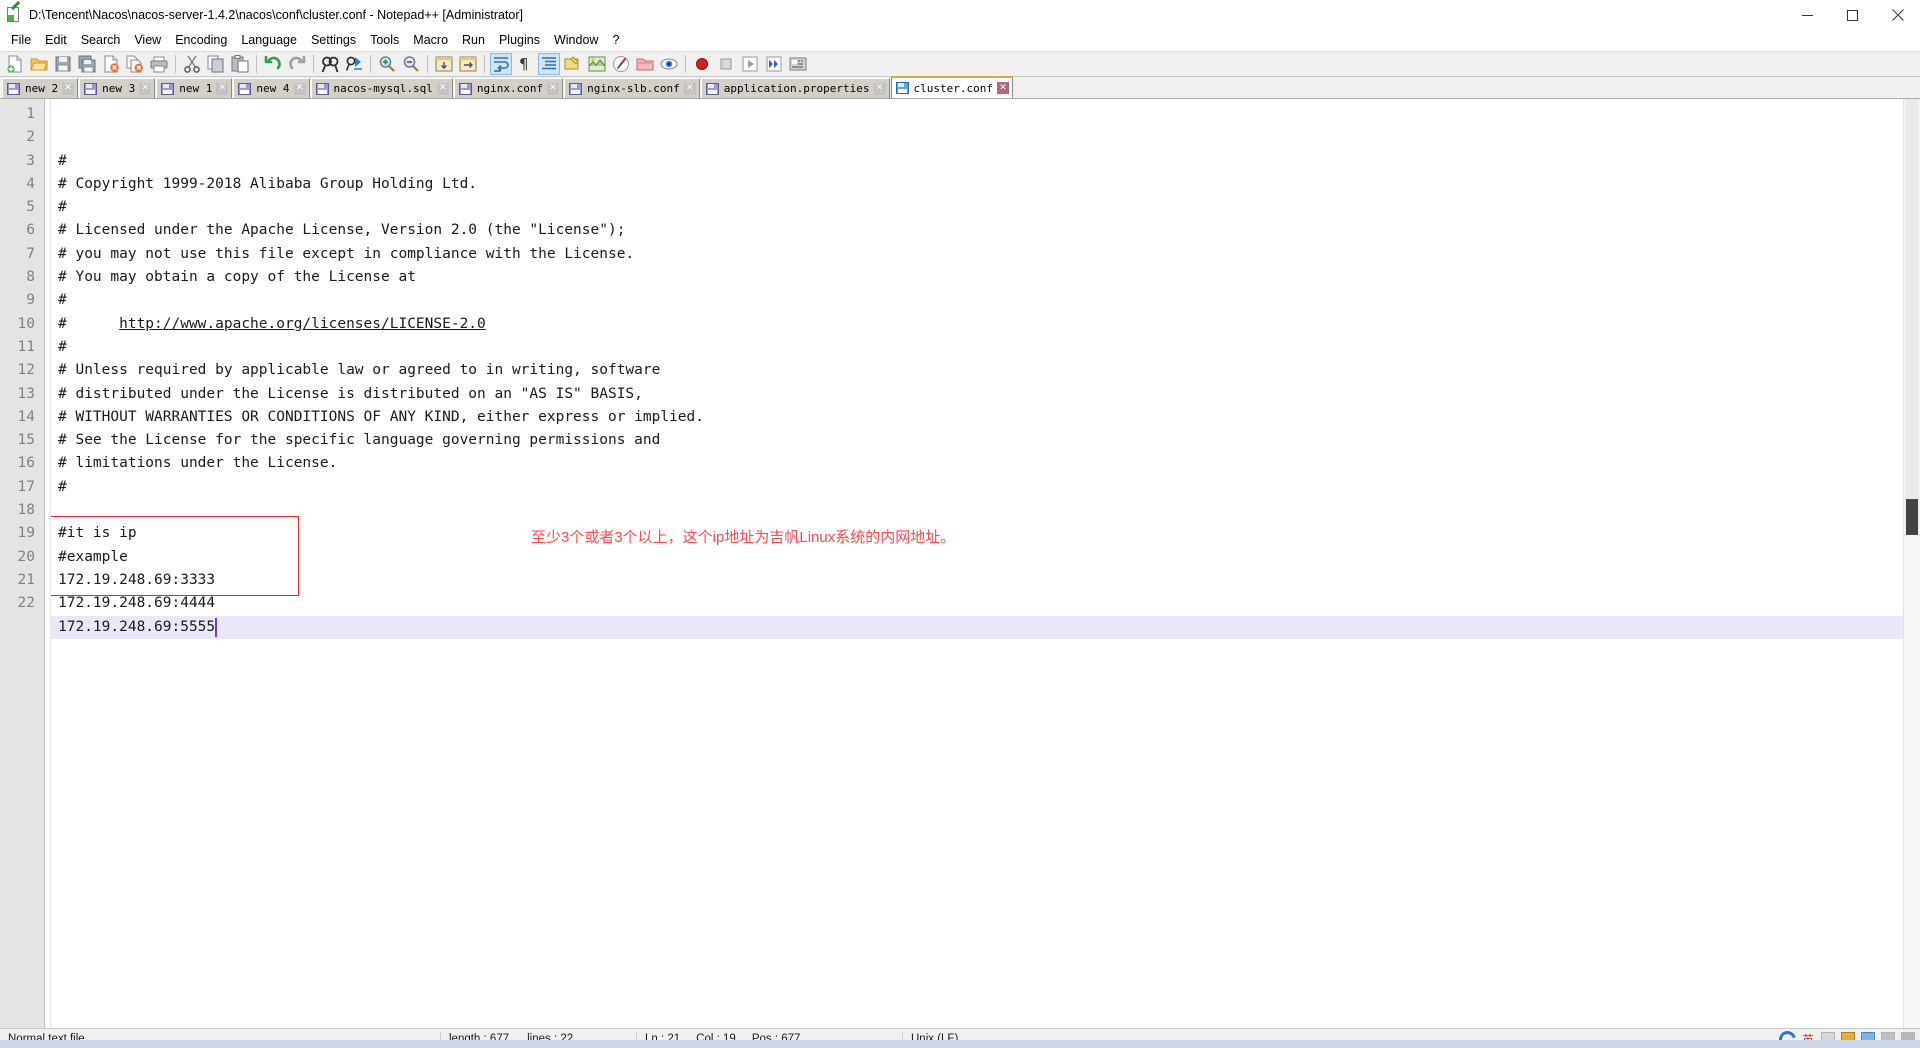 This screenshot has width=1920, height=1048. Describe the element at coordinates (159, 64) in the screenshot. I see `print-icon` at that location.